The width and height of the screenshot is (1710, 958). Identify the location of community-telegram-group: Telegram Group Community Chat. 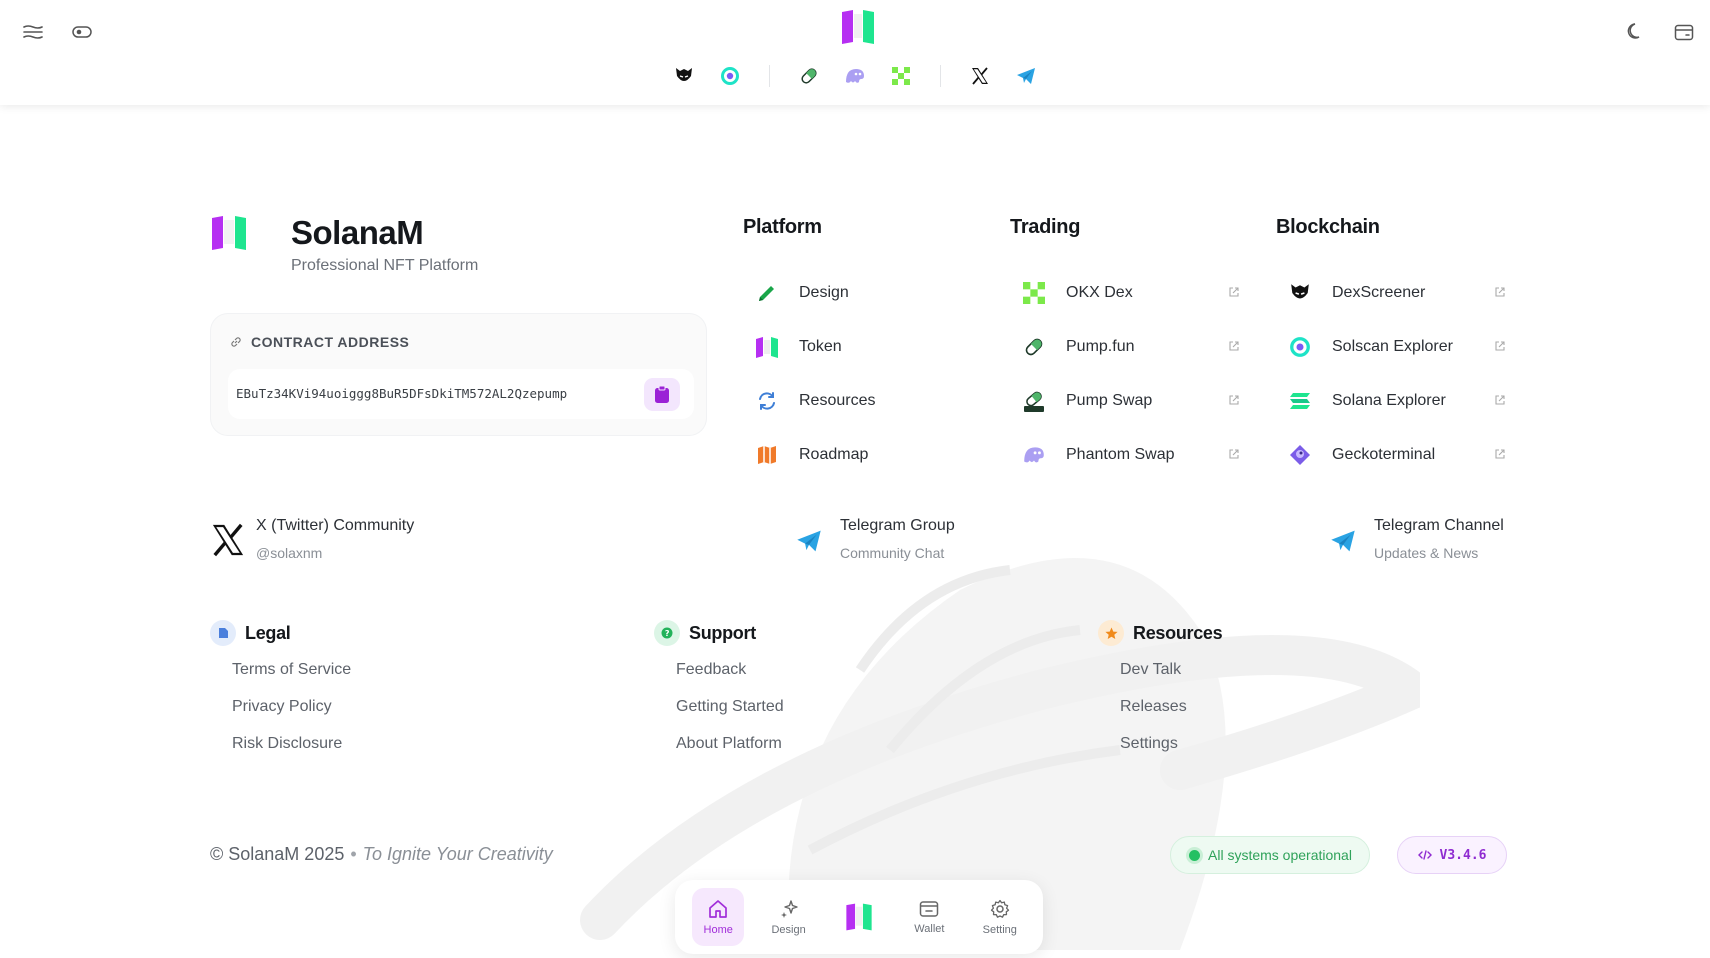
(875, 539).